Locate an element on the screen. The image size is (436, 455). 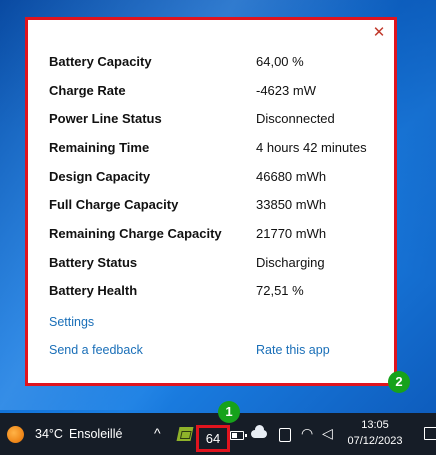
notification-center-icon is located at coordinates (430, 433).